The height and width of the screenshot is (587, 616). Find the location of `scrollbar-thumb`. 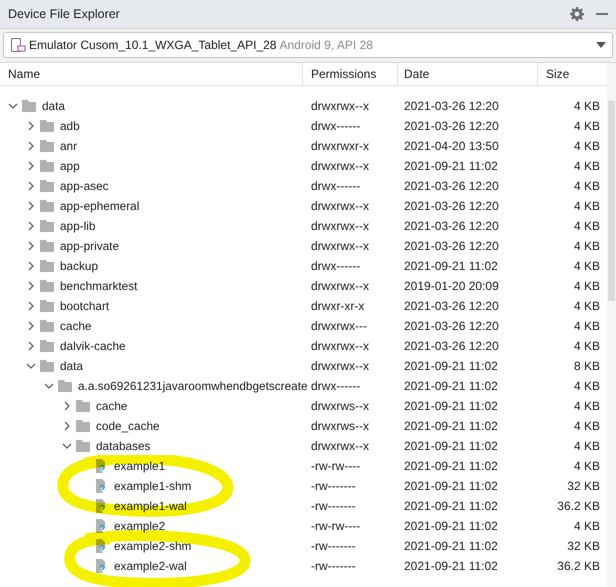

scrollbar-thumb is located at coordinates (611, 201).